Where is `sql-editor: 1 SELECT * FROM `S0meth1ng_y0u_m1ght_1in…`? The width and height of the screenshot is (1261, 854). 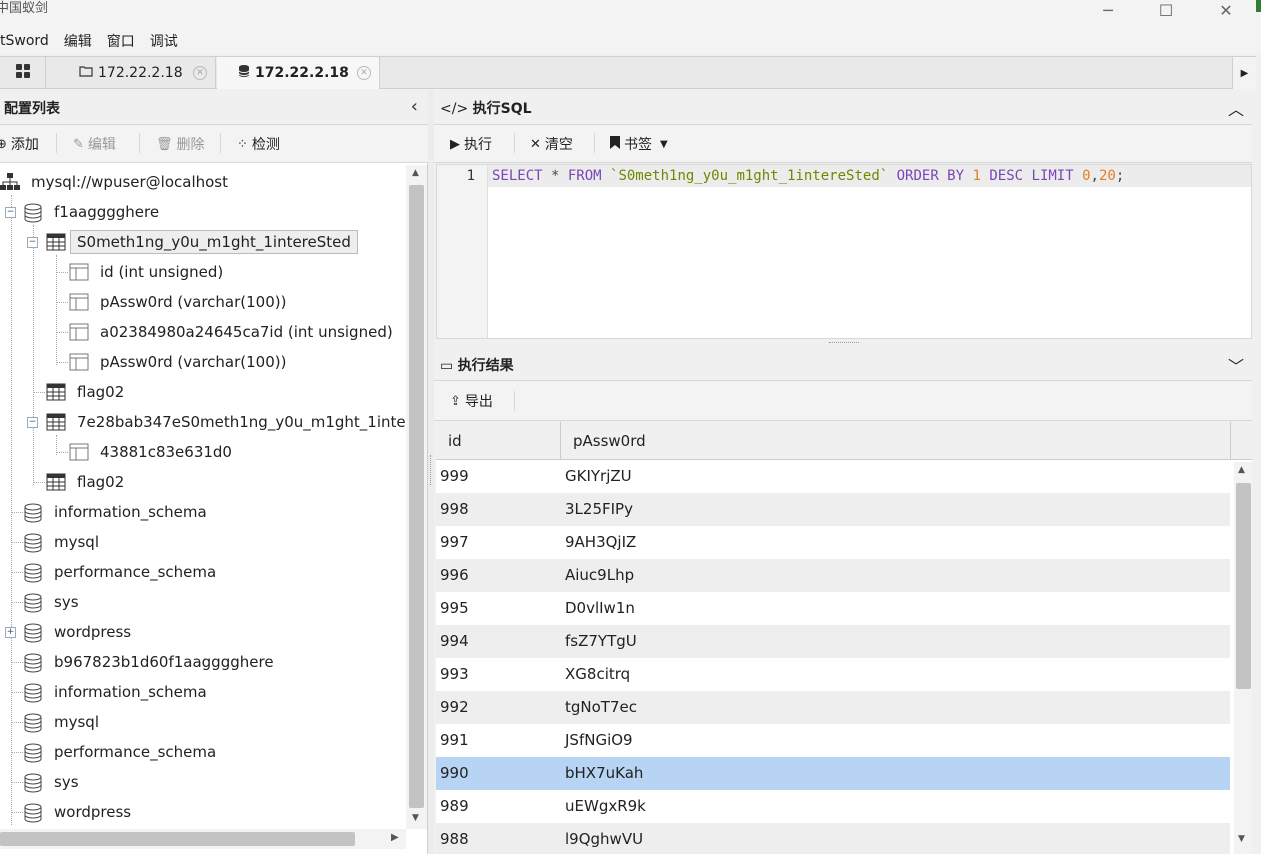
sql-editor: 1 SELECT * FROM `S0meth1ng_y0u_m1ght_1in… is located at coordinates (844, 251).